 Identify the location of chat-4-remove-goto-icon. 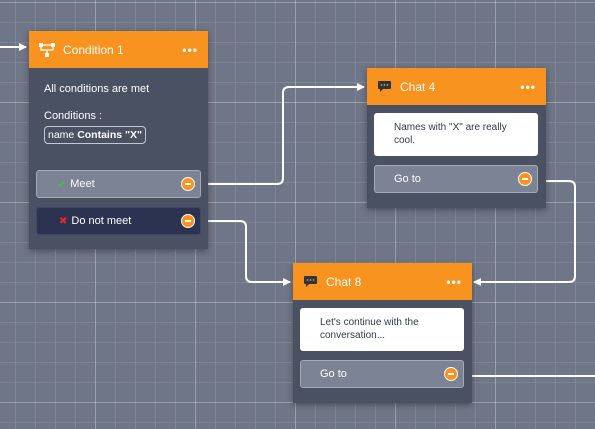
(525, 179).